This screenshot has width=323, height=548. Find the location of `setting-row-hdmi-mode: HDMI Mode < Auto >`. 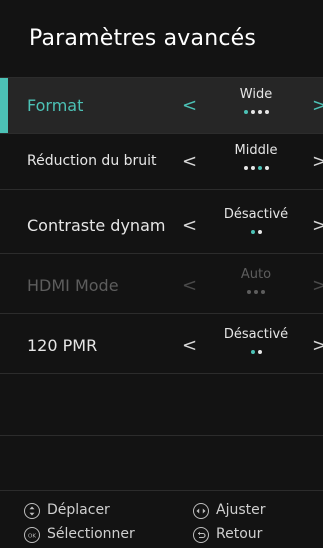

setting-row-hdmi-mode: HDMI Mode < Auto > is located at coordinates (161, 285).